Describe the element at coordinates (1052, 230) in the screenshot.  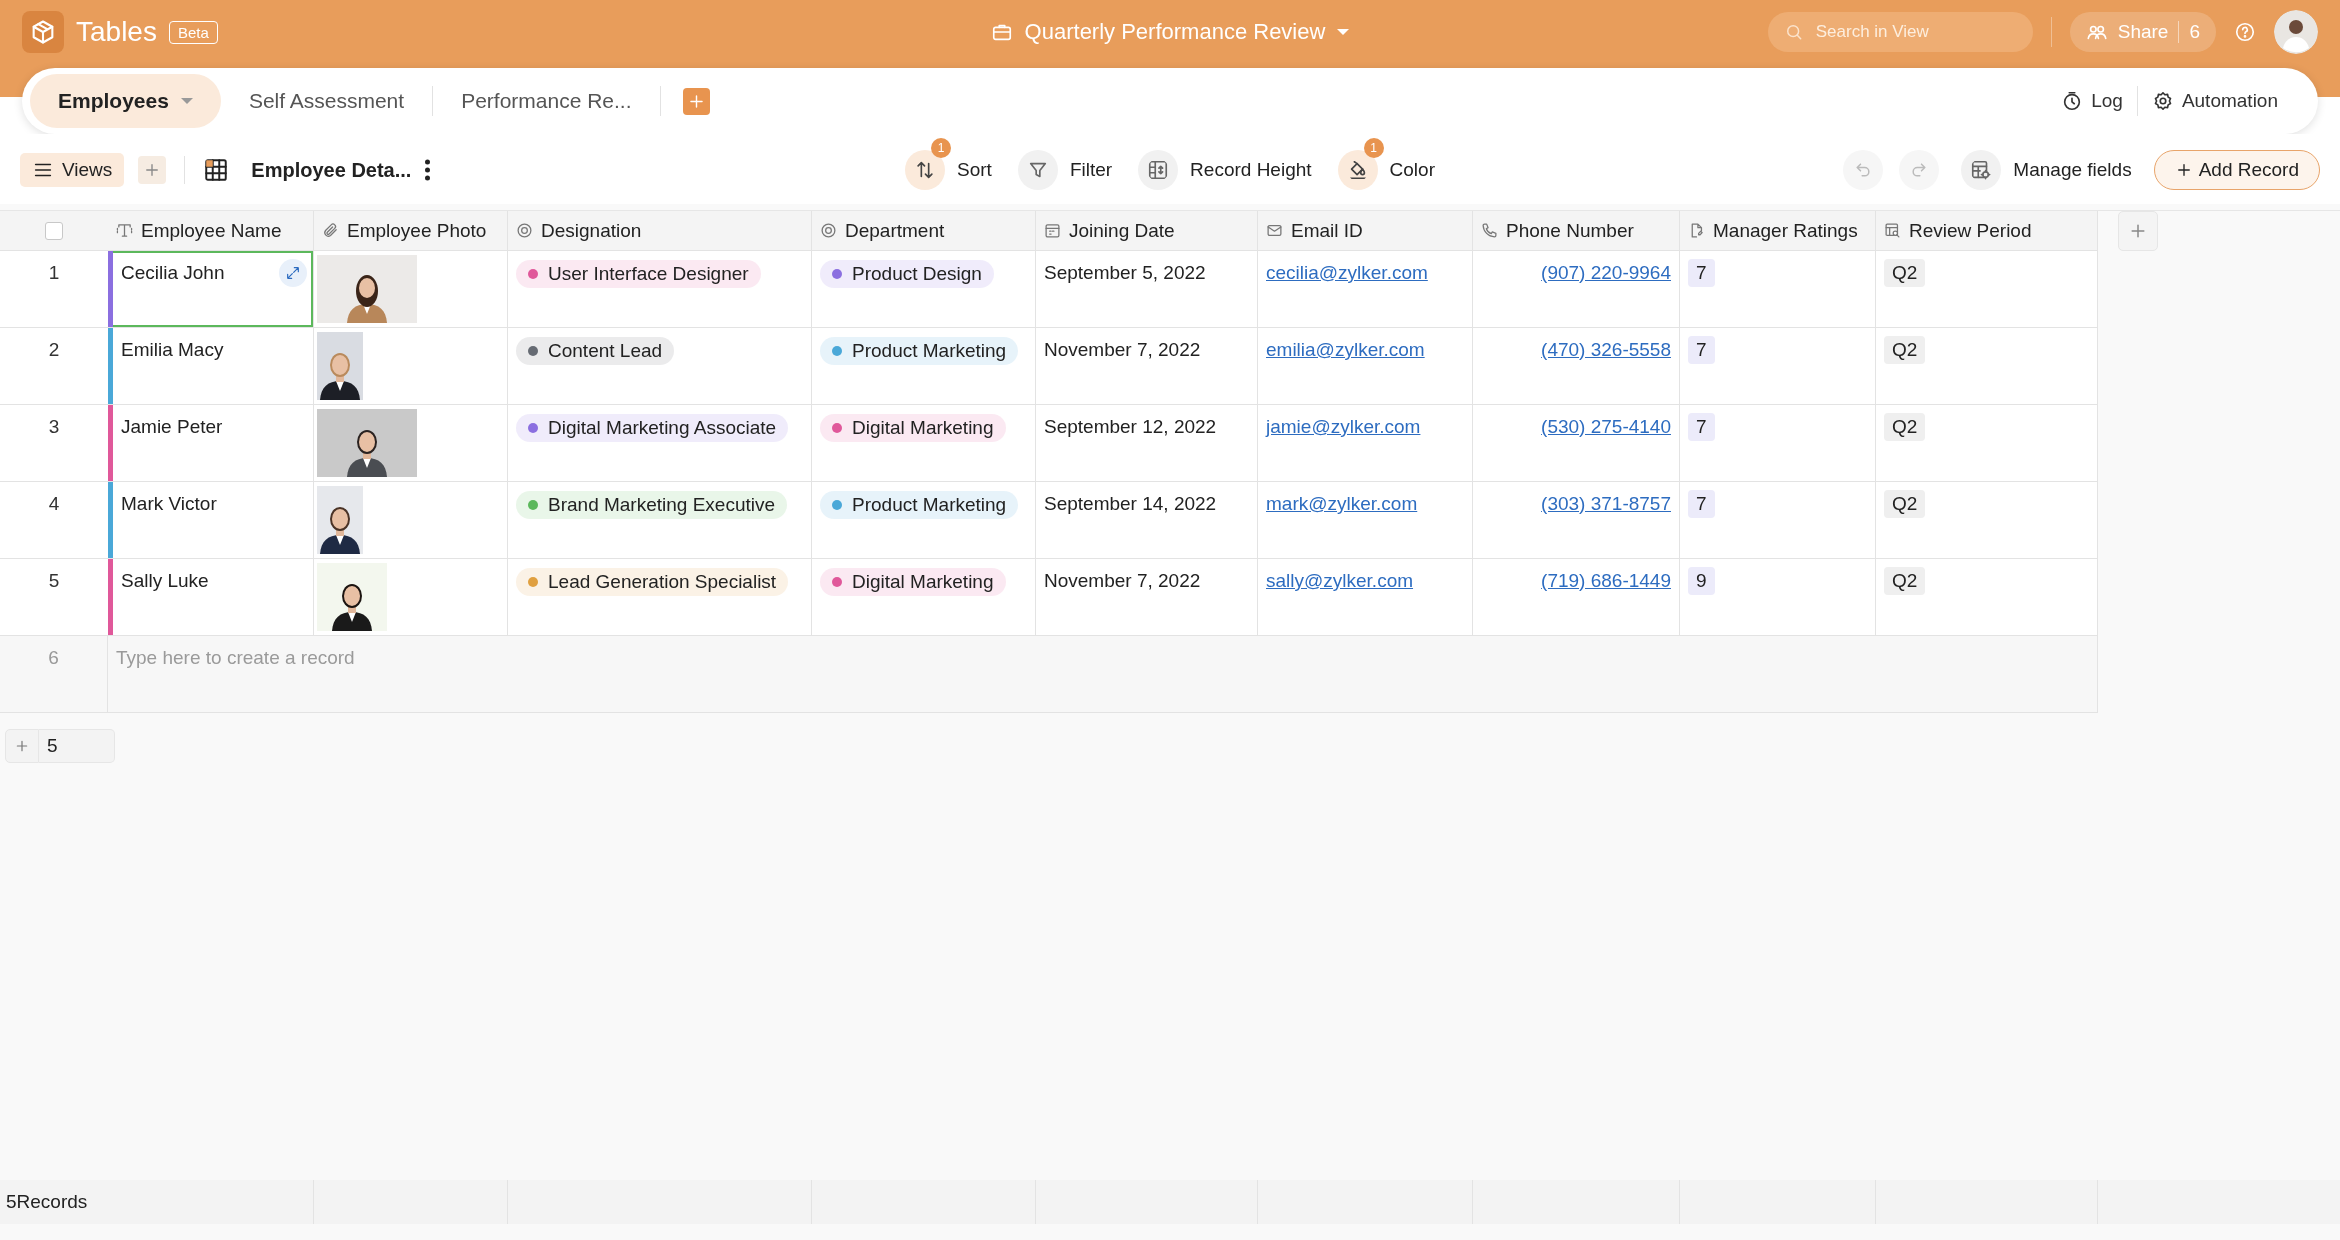
I see `calendar-icon` at that location.